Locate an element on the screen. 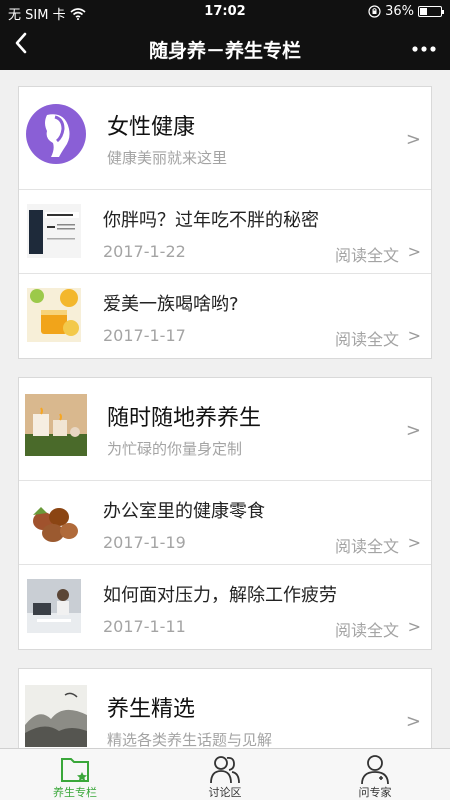 This screenshot has height=800, width=450. tab-bar: 养生专栏 讨论区 问专家 is located at coordinates (225, 774).